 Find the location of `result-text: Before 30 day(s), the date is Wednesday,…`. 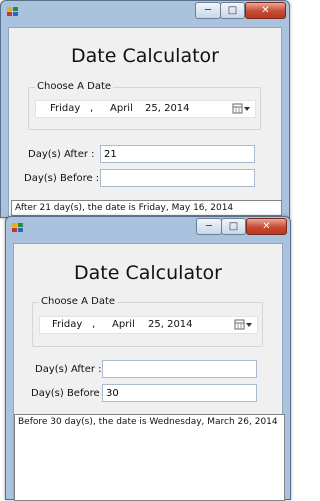

result-text: Before 30 day(s), the date is Wednesday,… is located at coordinates (148, 422).